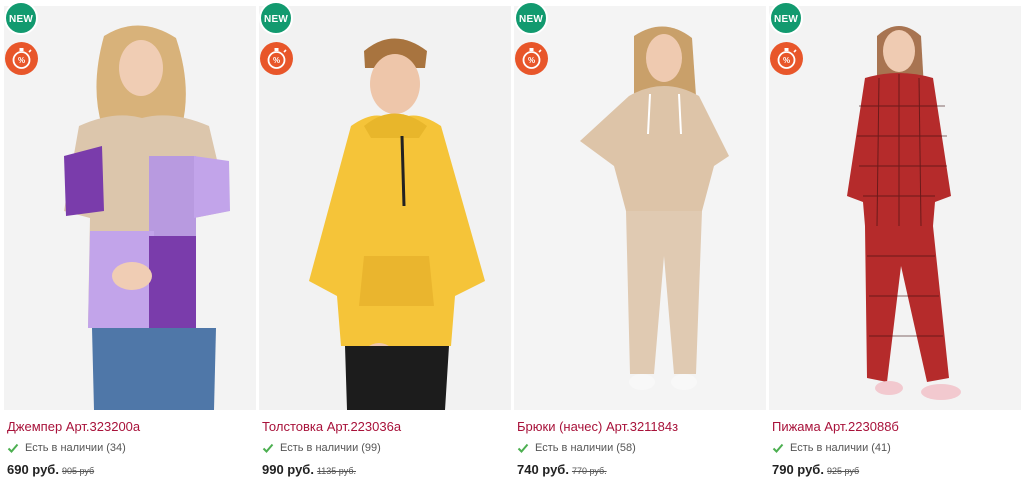  What do you see at coordinates (840, 448) in the screenshot?
I see `stock-label: Есть в наличии (41)` at bounding box center [840, 448].